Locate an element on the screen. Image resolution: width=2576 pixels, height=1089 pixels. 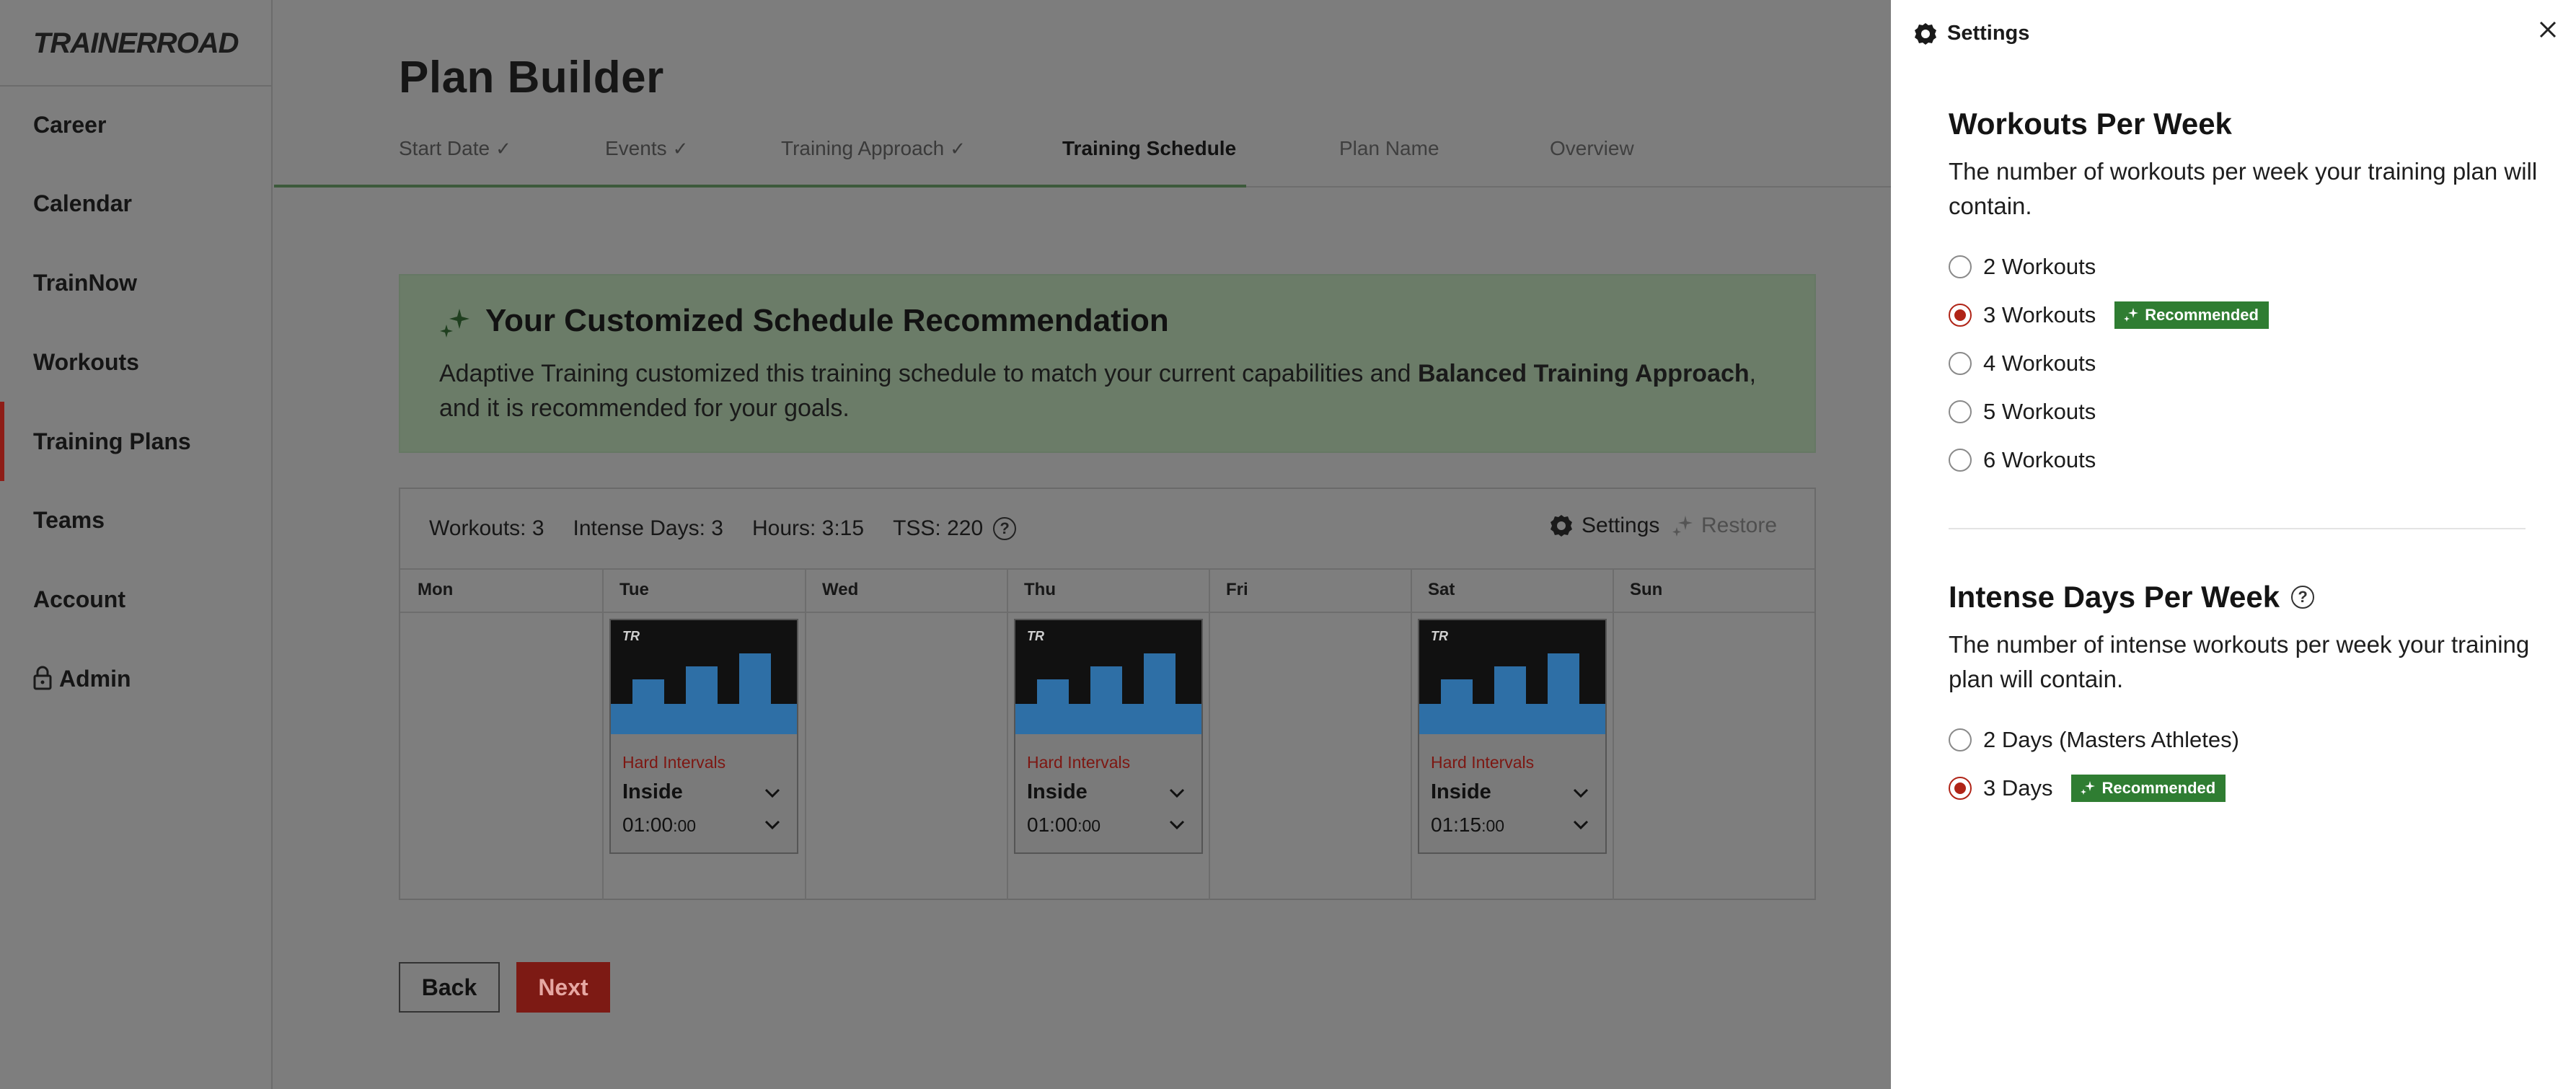
nav-item-calendar: Calendar is located at coordinates (82, 203).